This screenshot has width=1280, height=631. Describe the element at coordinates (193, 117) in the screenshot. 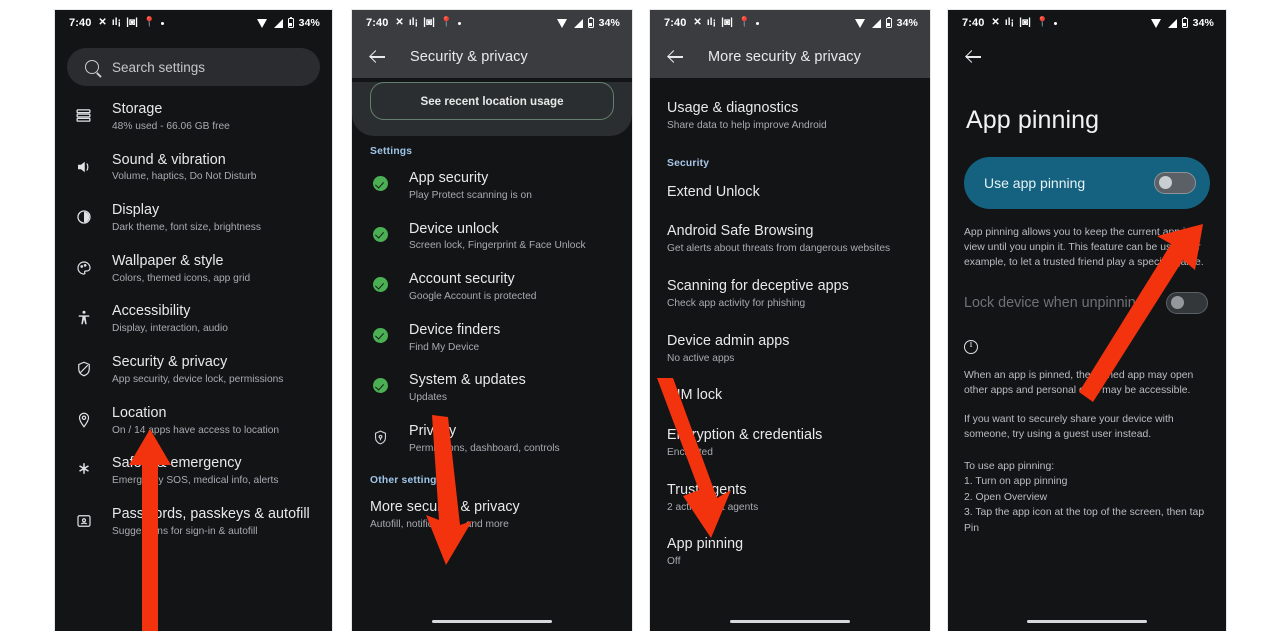

I see `settings-row-storage: Storage 48% used - 66.06 GB free` at that location.